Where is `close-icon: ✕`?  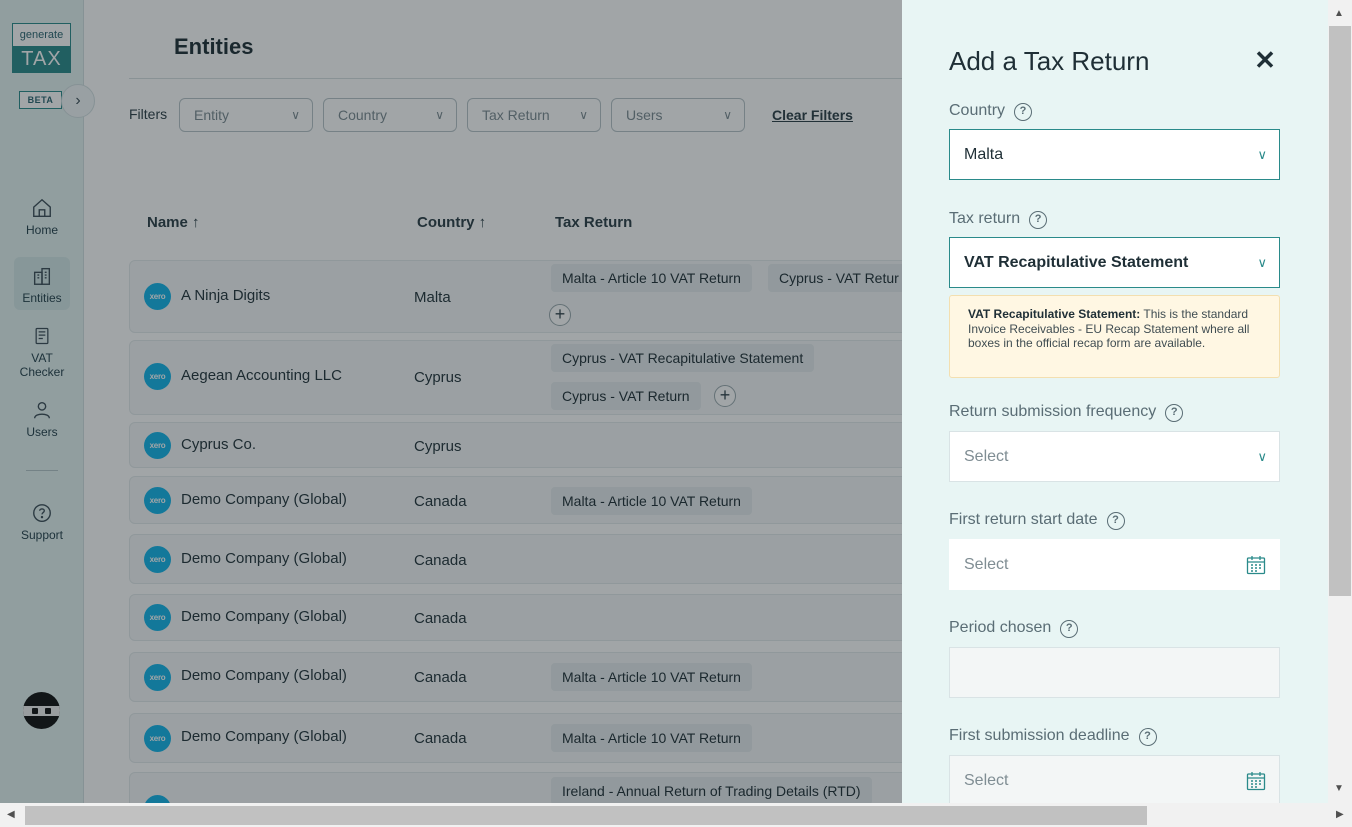 close-icon: ✕ is located at coordinates (1265, 60).